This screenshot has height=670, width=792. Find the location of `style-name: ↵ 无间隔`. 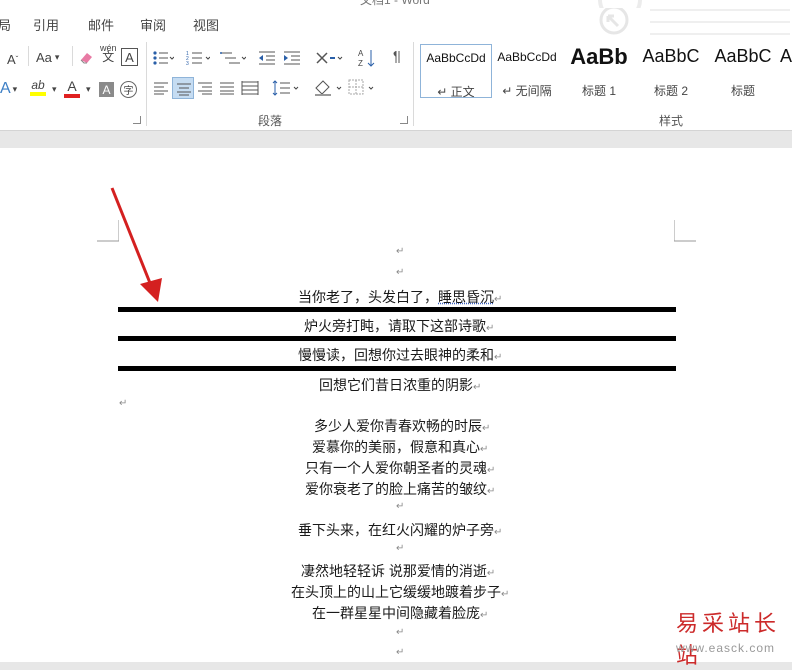

style-name: ↵ 无间隔 is located at coordinates (527, 90).